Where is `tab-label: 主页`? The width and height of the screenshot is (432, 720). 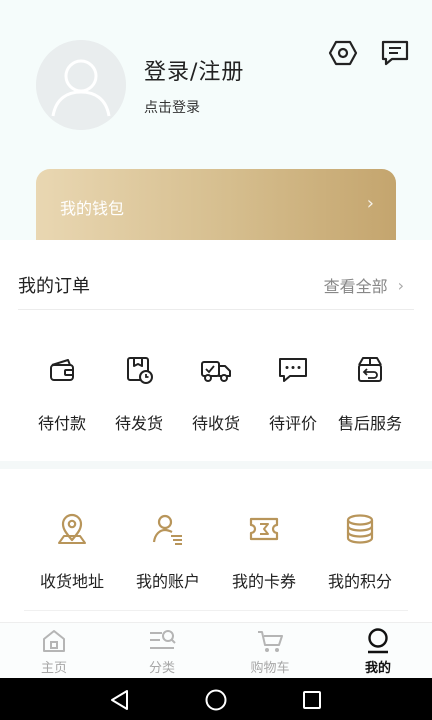 tab-label: 主页 is located at coordinates (53, 668).